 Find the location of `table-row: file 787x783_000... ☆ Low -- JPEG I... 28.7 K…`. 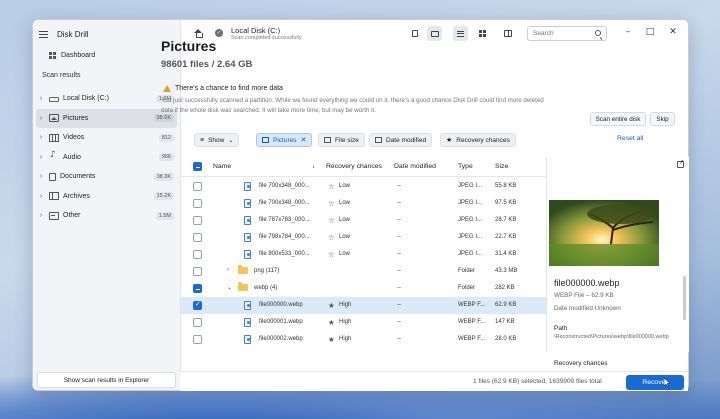

table-row: file 787x783_000... ☆ Low -- JPEG I... 28.7 K… is located at coordinates (363, 220).